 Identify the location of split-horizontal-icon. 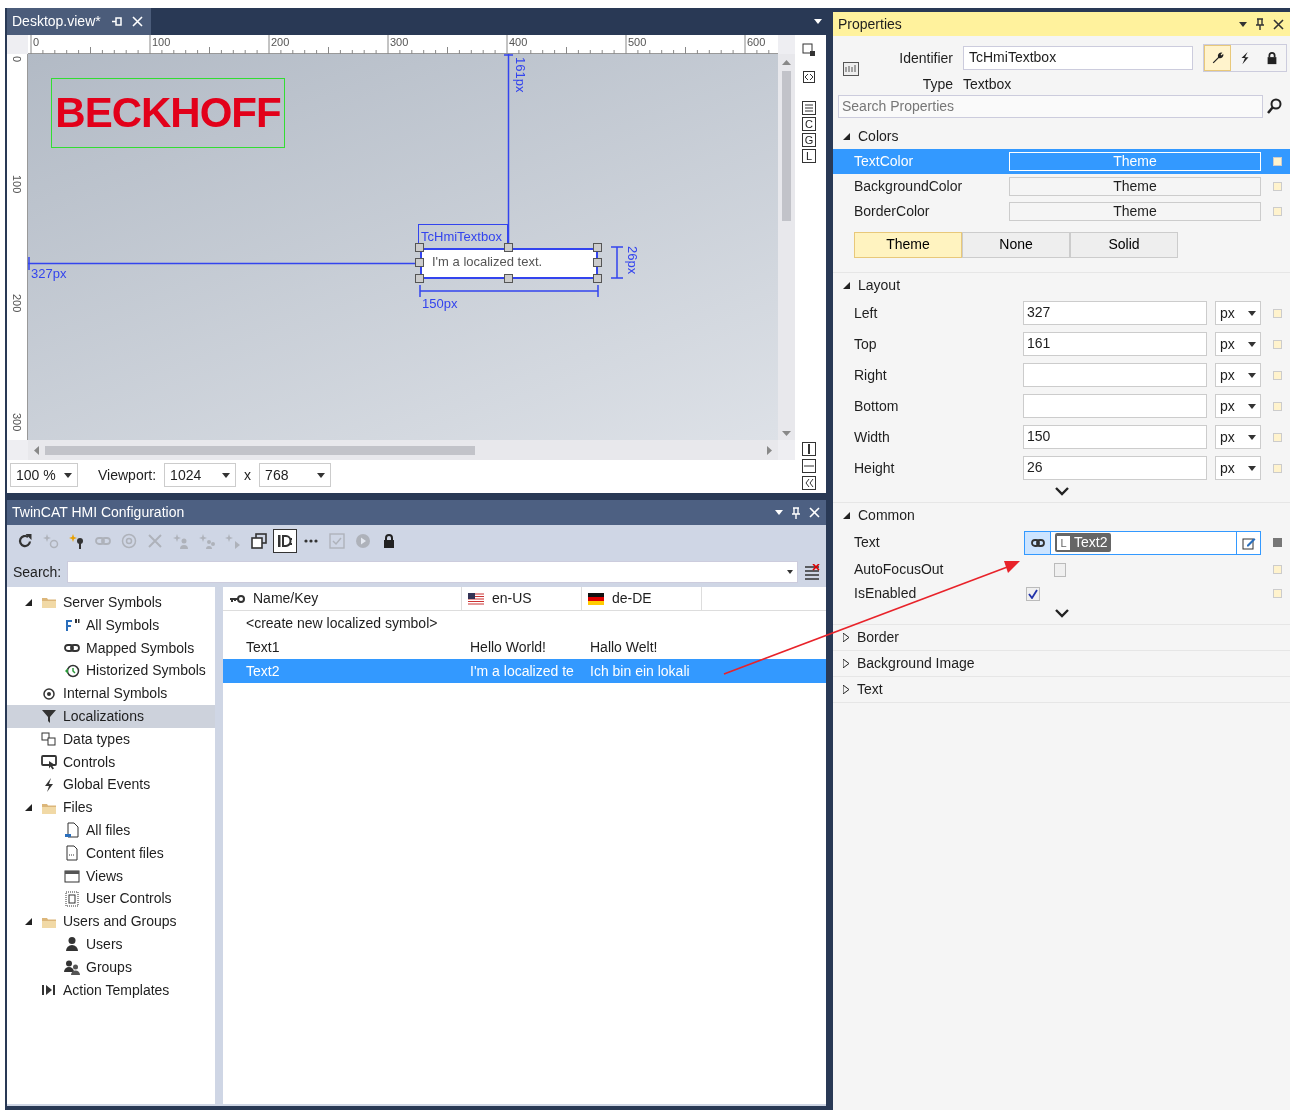
(809, 466).